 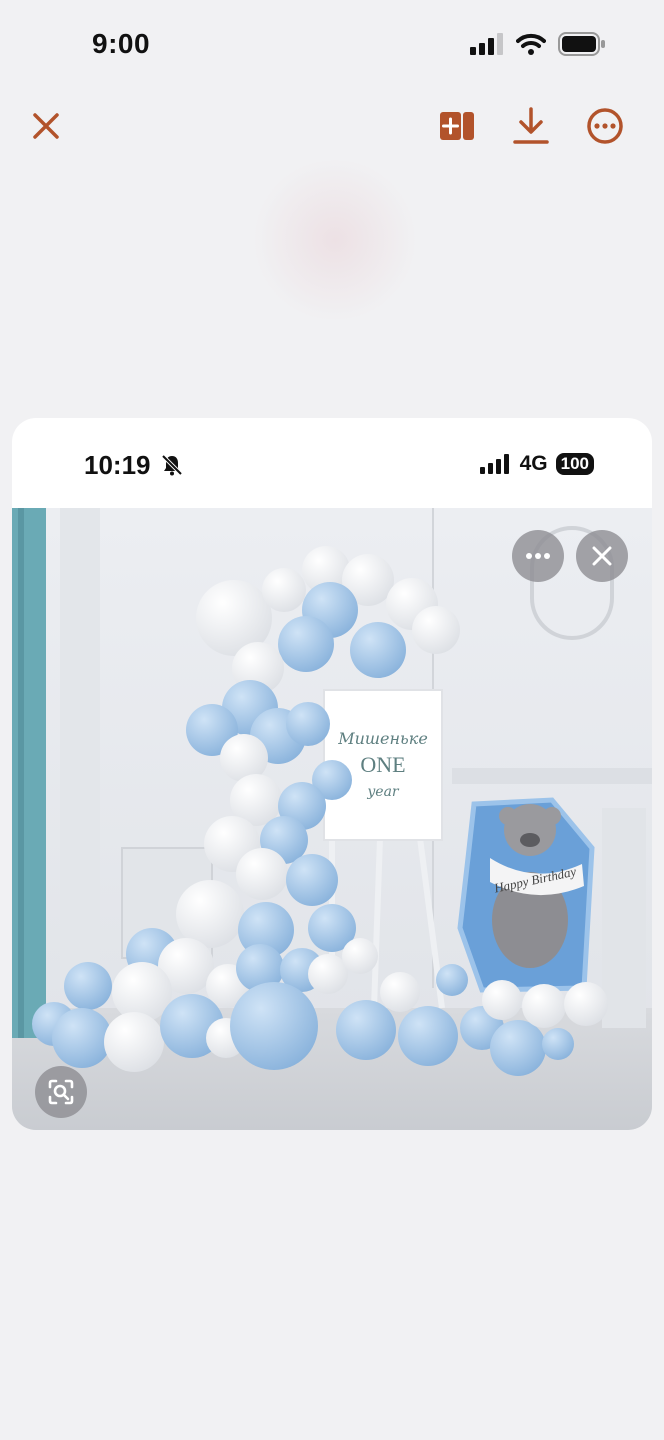 I want to click on close-button, so click(x=46, y=126).